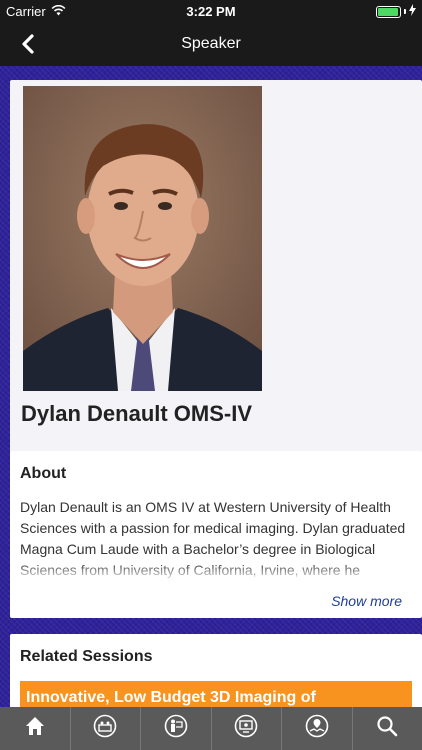  I want to click on exhibit-icon, so click(105, 728).